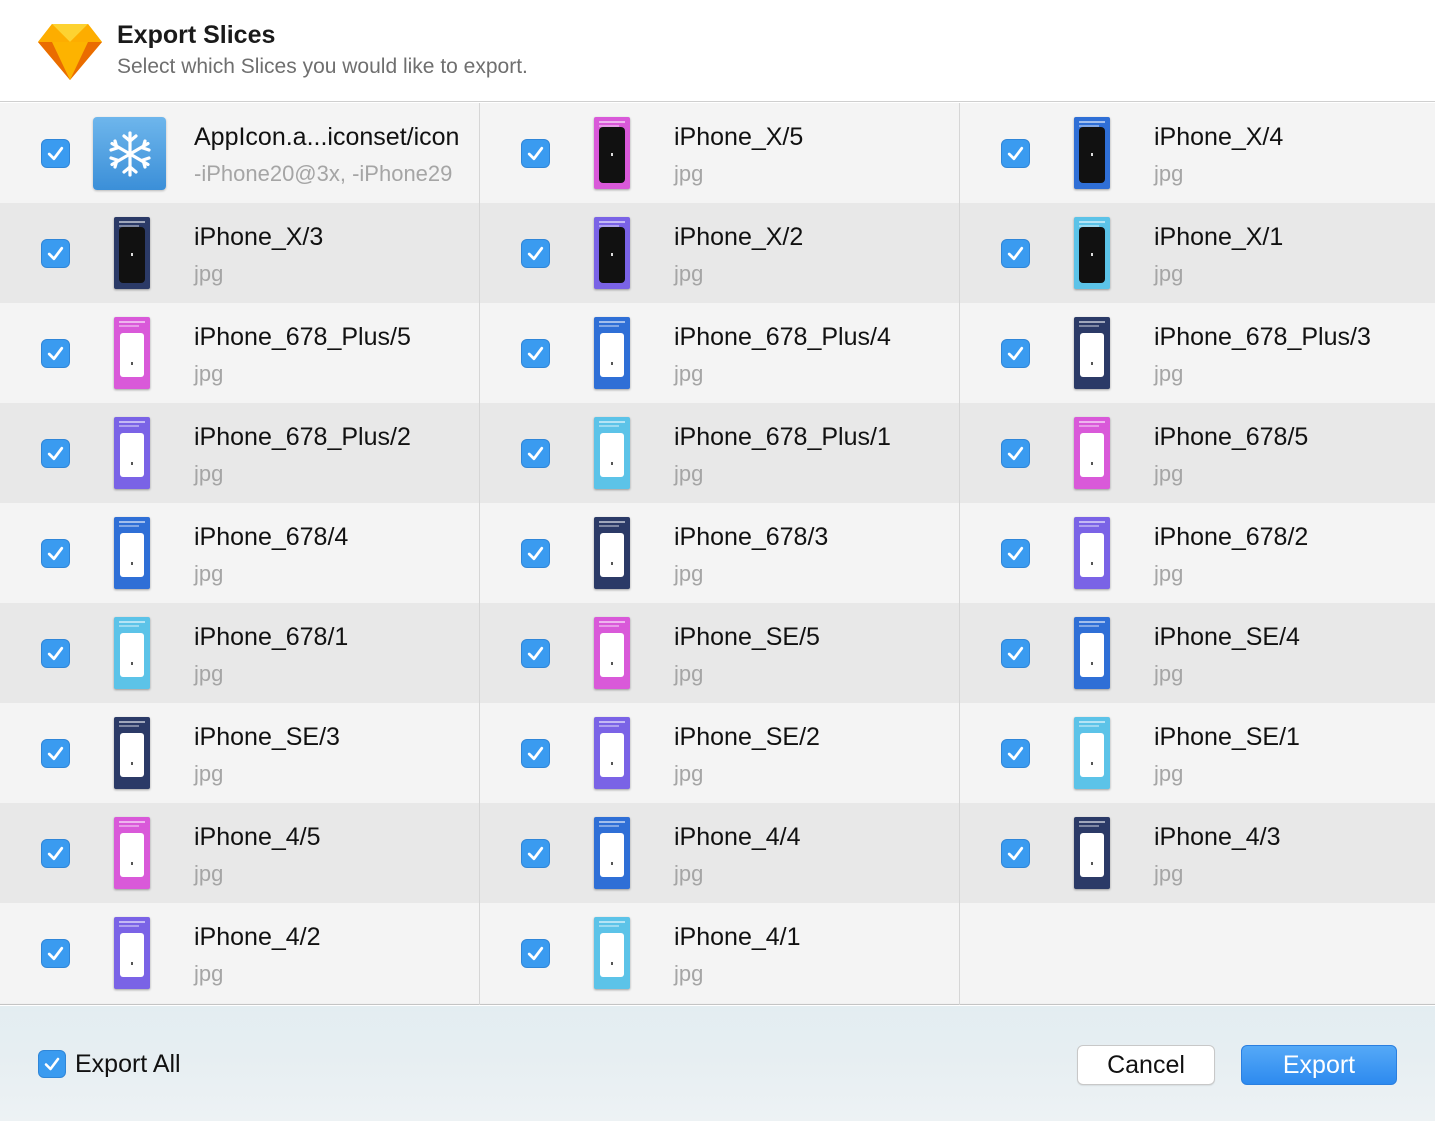 Image resolution: width=1435 pixels, height=1121 pixels. What do you see at coordinates (1262, 337) in the screenshot?
I see `slice-name: iPhone_678_Plus/3` at bounding box center [1262, 337].